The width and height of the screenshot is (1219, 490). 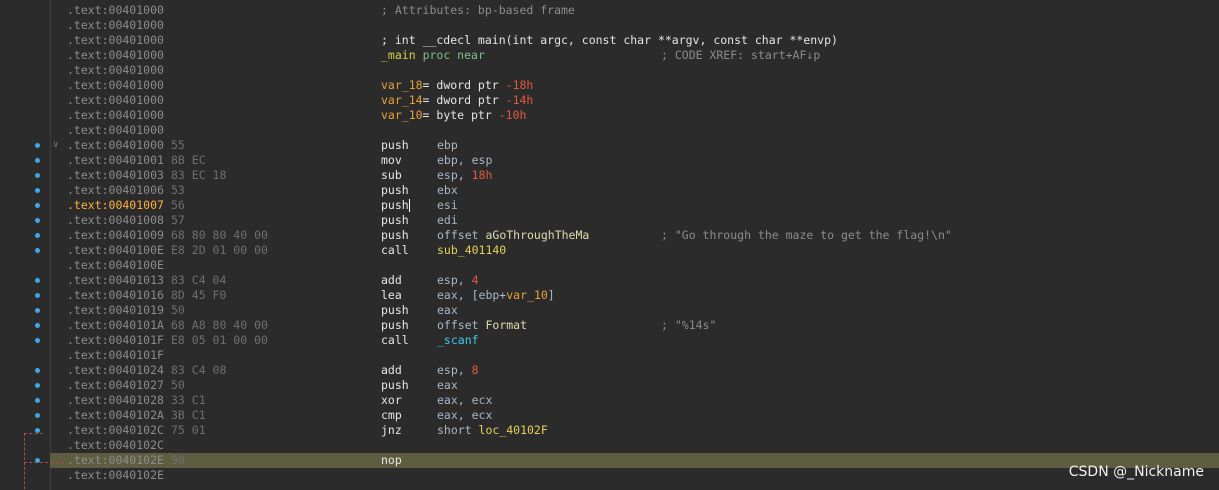 What do you see at coordinates (115, 400) in the screenshot?
I see `line-address: .text:00401028` at bounding box center [115, 400].